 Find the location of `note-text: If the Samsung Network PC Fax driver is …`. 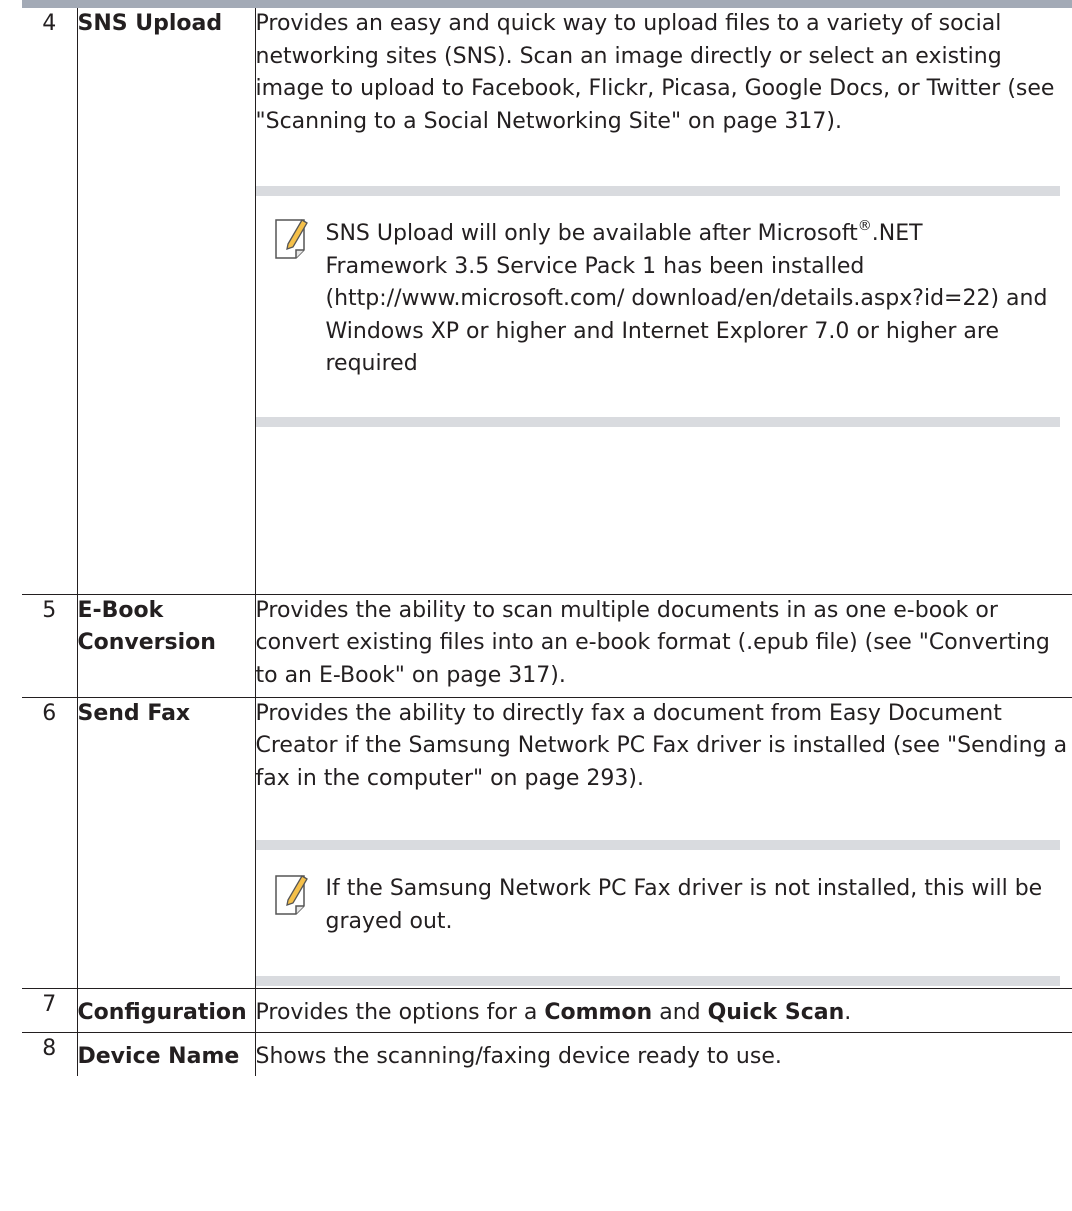

note-text: If the Samsung Network PC Fax driver is … is located at coordinates (684, 905).